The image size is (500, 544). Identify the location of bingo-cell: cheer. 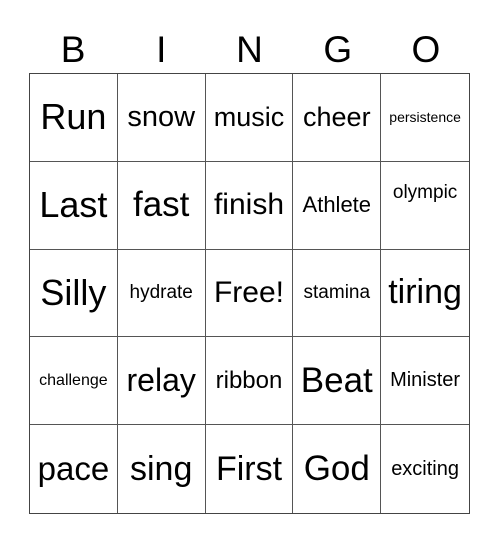
(337, 118).